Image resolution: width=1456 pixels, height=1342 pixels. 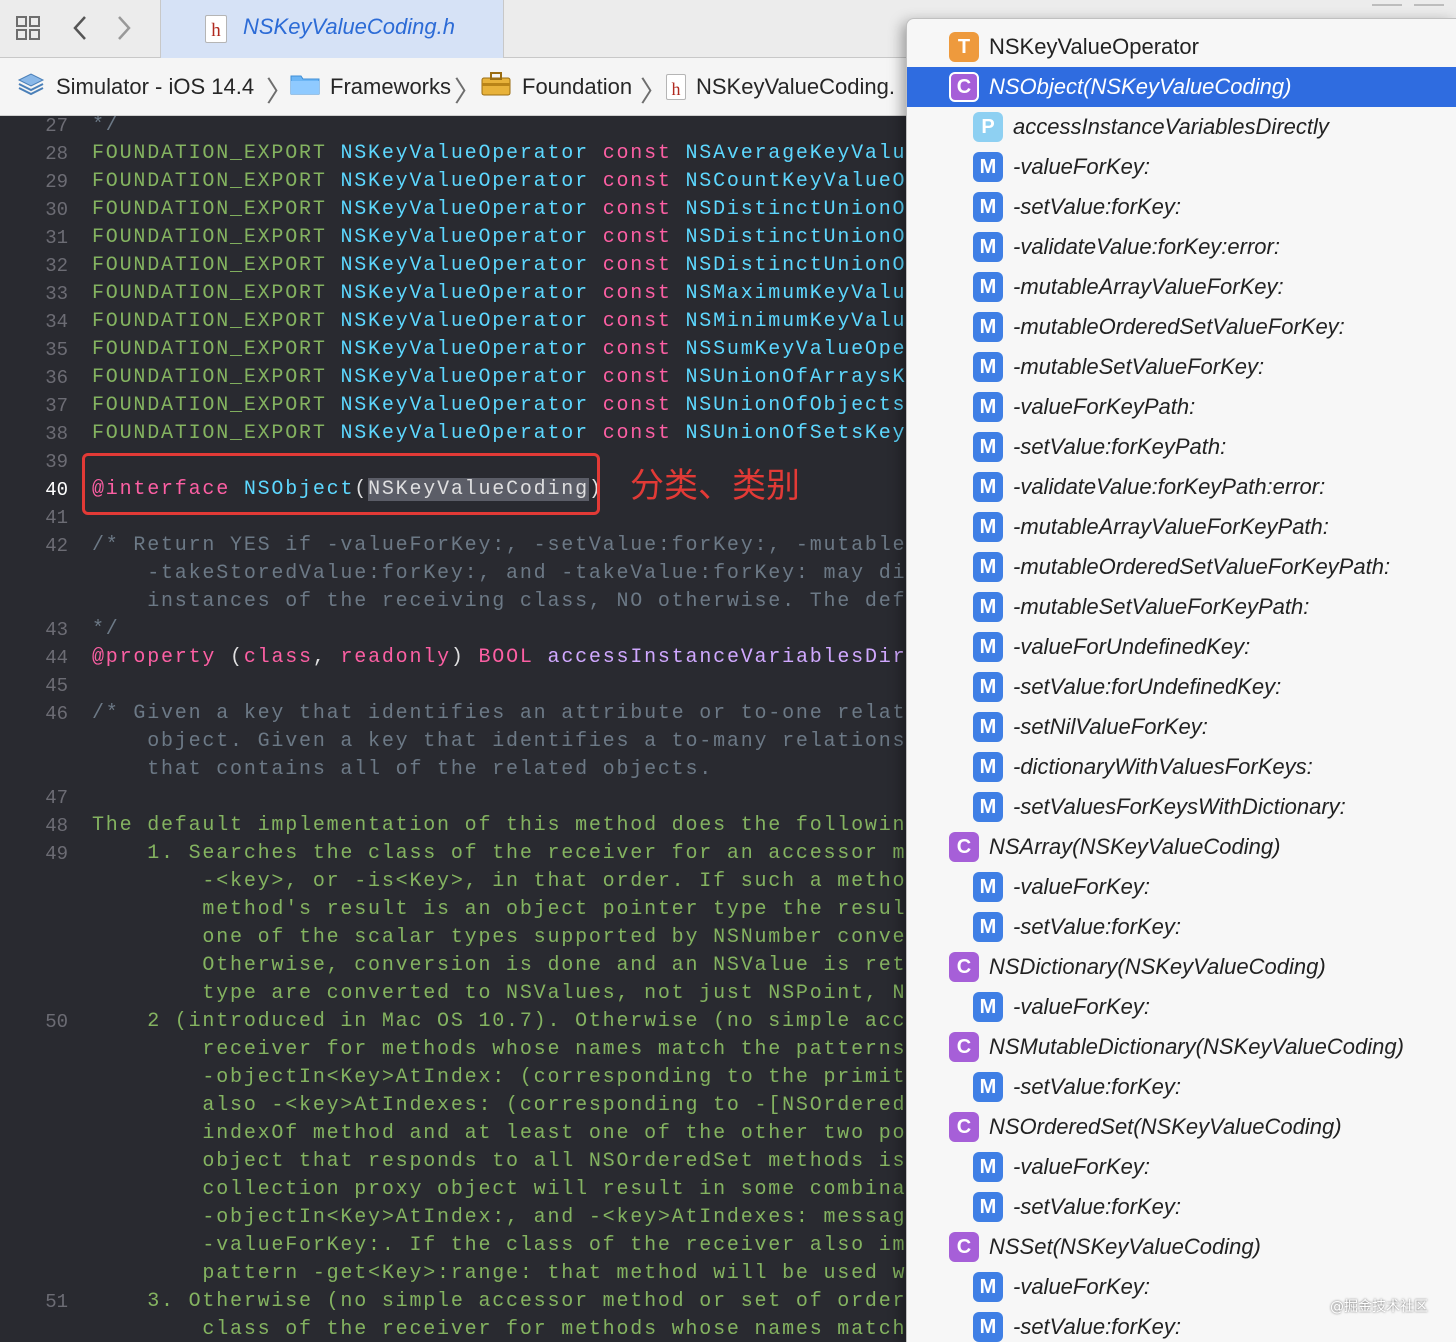 I want to click on code-token: (, so click(x=237, y=657).